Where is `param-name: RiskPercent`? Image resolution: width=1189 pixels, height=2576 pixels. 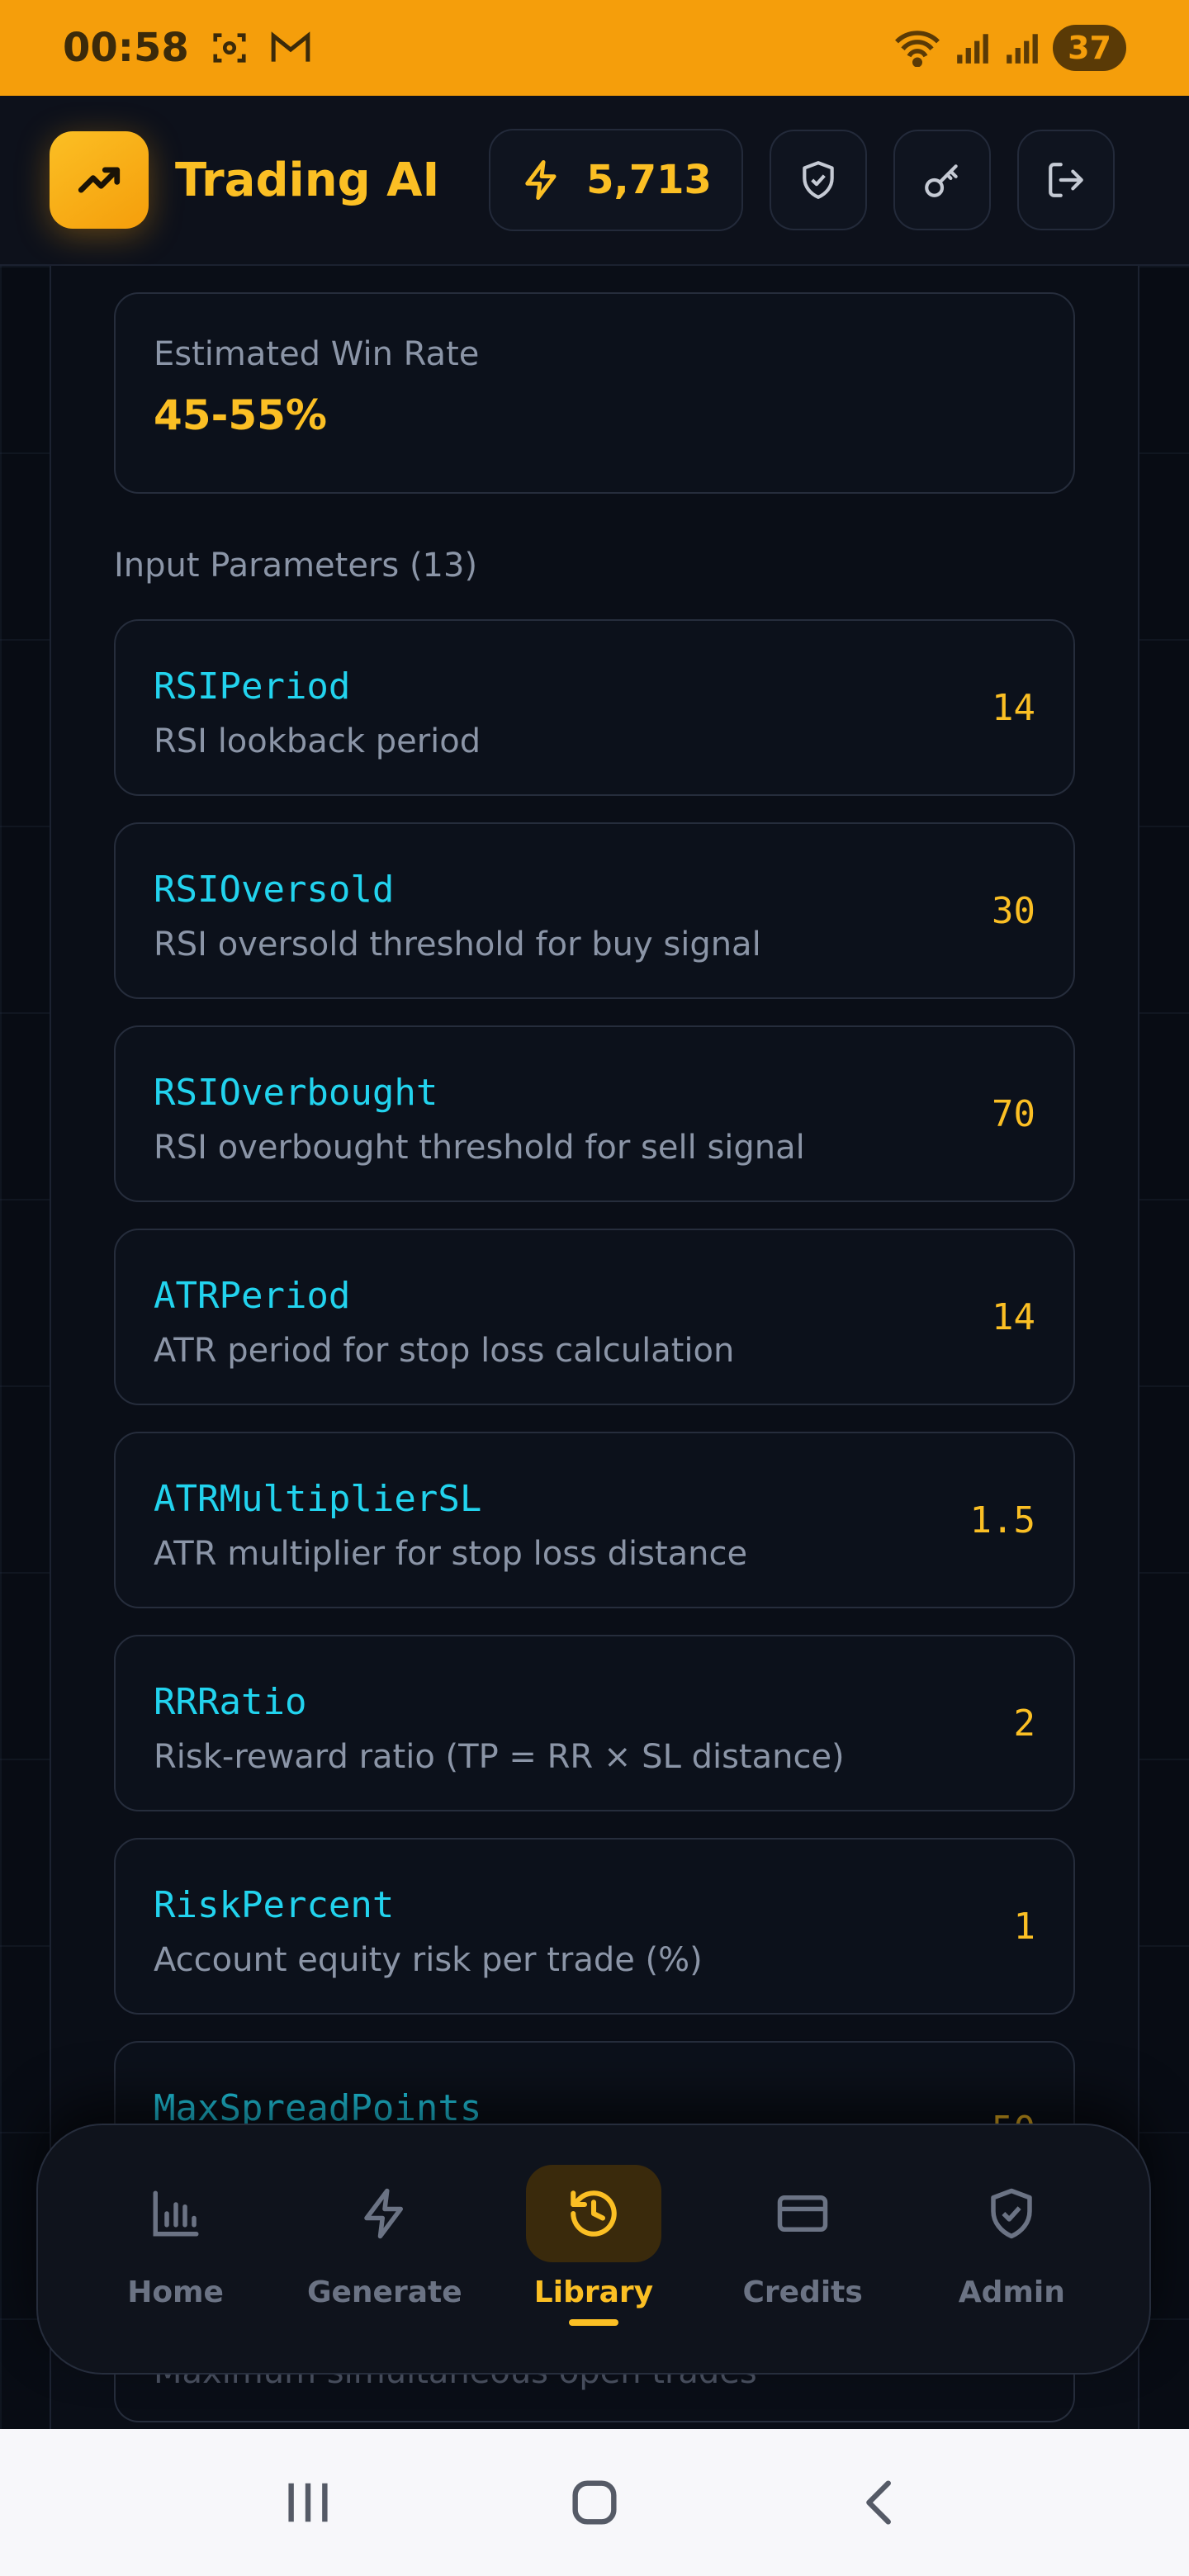
param-name: RiskPercent is located at coordinates (274, 1905).